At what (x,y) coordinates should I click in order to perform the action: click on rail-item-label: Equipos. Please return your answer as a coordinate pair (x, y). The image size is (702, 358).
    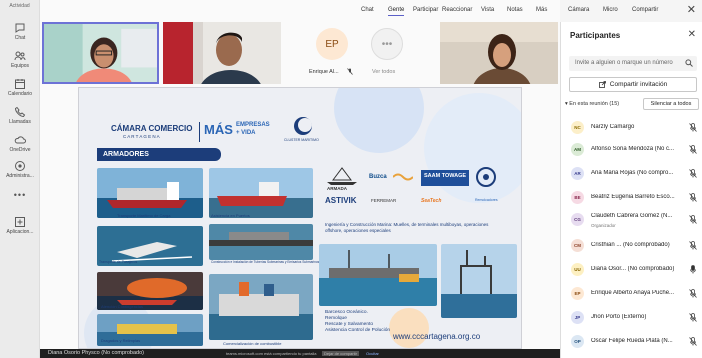
    Looking at the image, I should click on (20, 66).